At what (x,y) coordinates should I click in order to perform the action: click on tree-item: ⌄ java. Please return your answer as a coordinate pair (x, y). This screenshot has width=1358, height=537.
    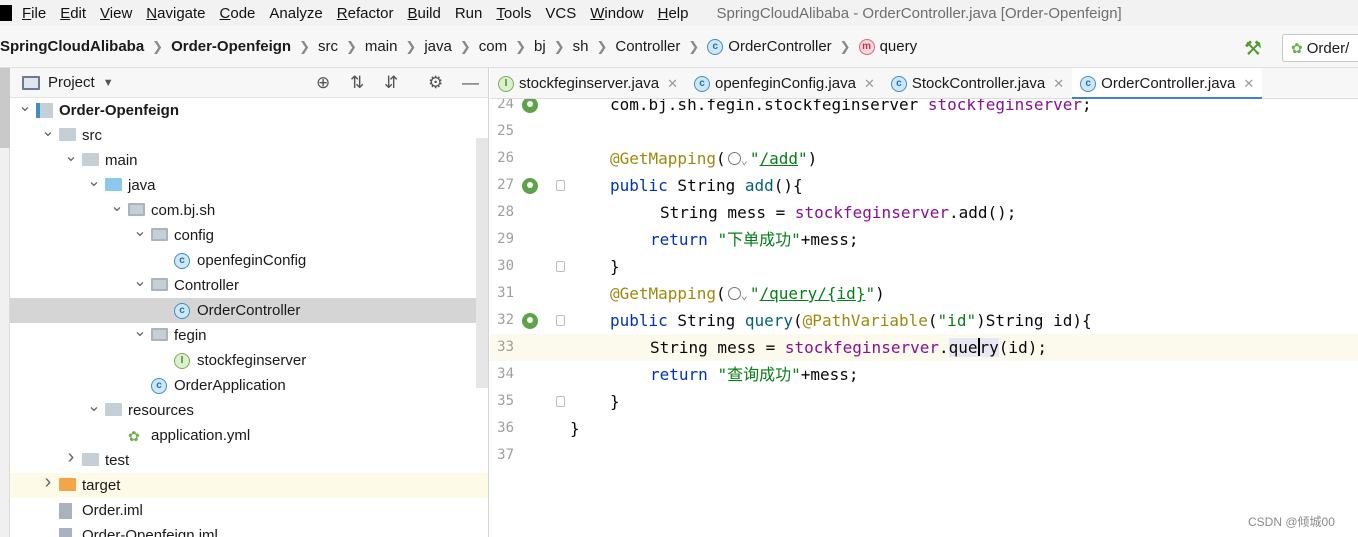
    Looking at the image, I should click on (249, 184).